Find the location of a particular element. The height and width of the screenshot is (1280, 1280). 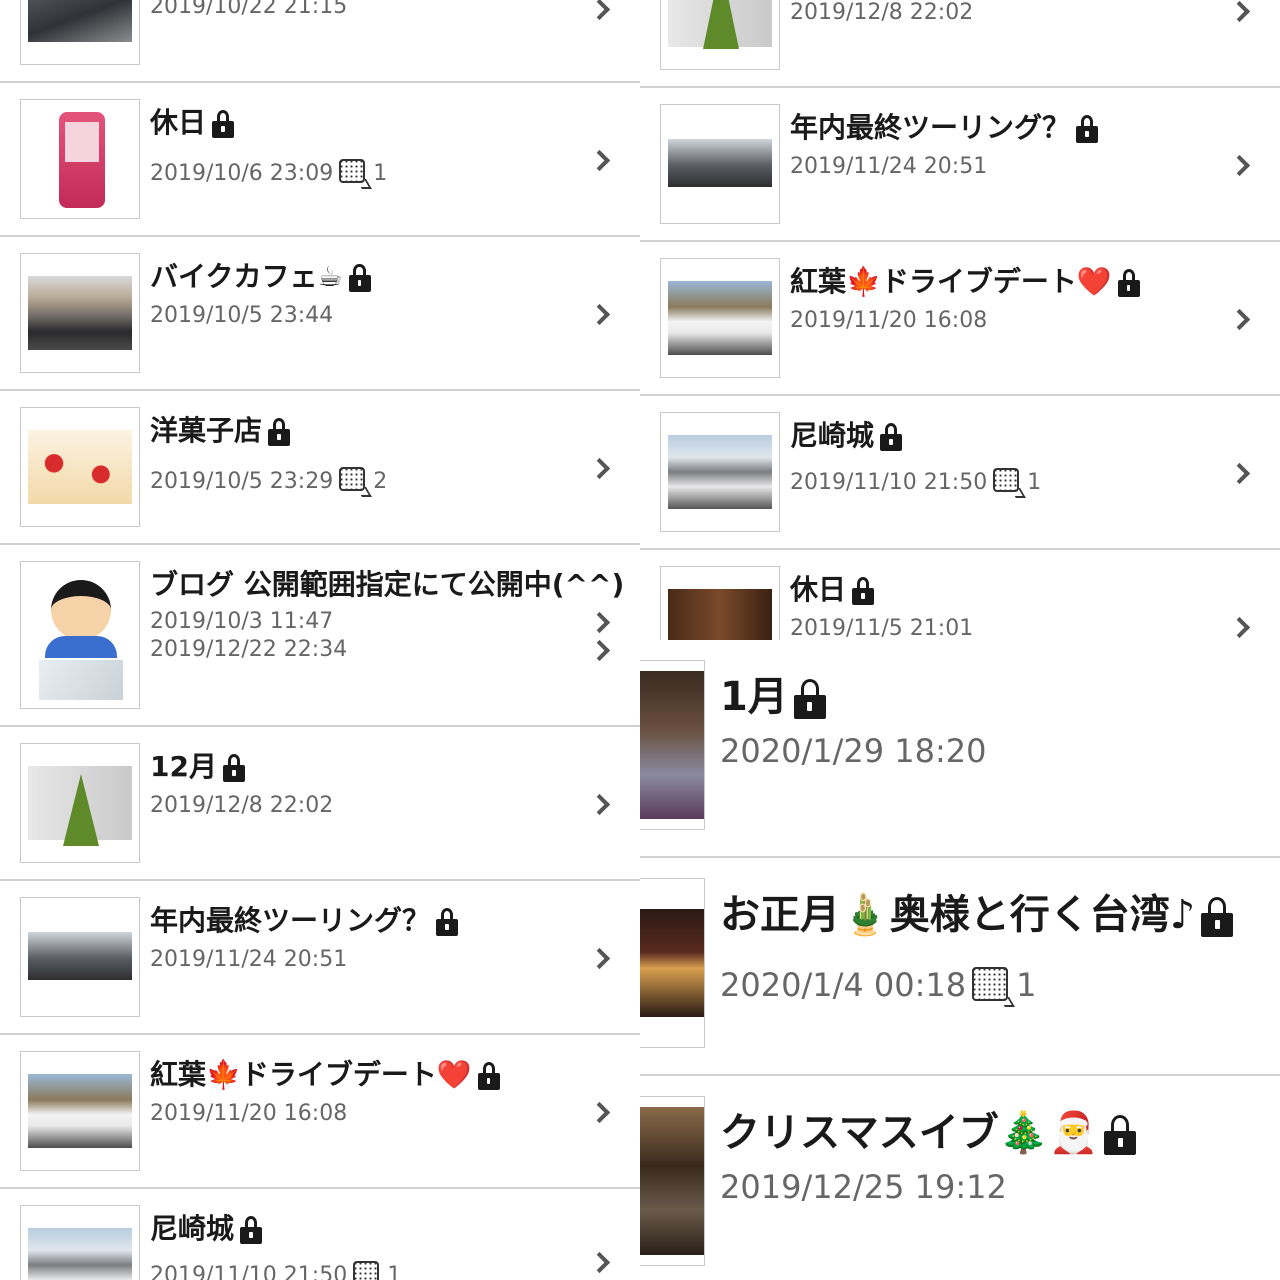

entry-title: ブログ 公開範囲指定にて公開中(^^) is located at coordinates (387, 584).